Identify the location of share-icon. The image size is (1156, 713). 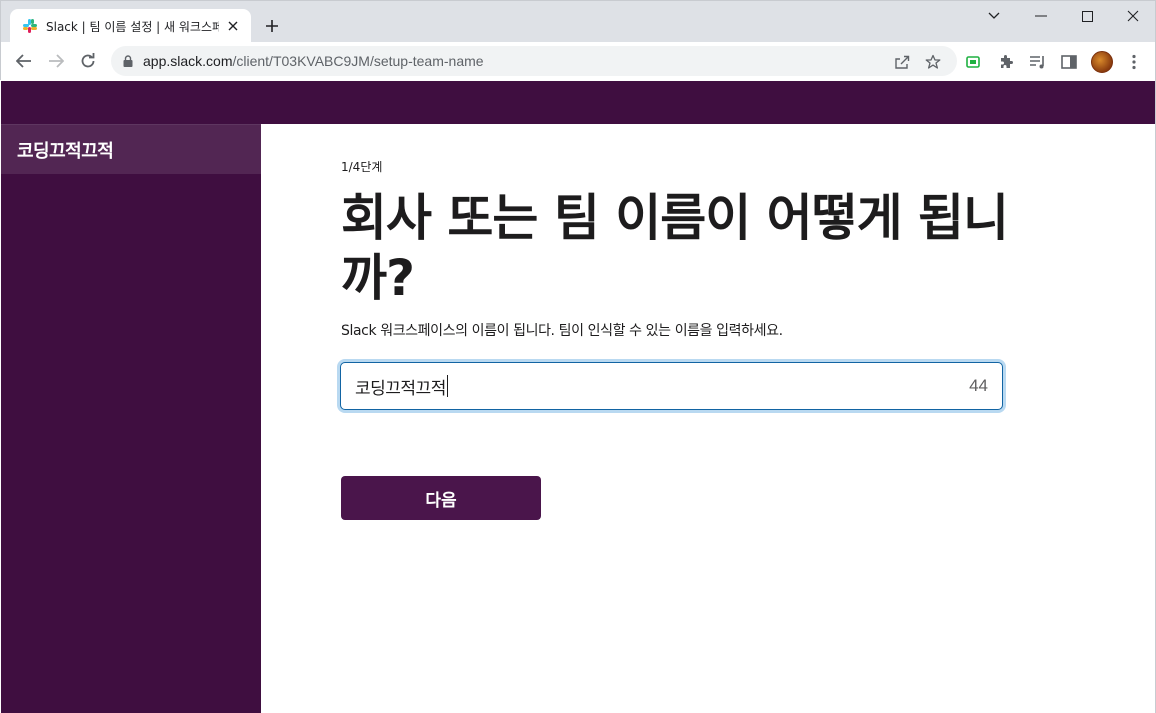
(902, 62).